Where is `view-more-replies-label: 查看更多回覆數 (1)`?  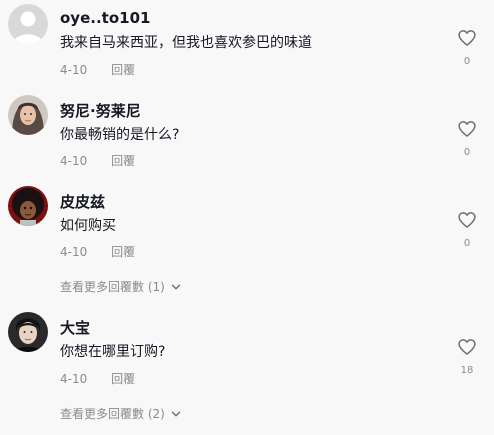
view-more-replies-label: 查看更多回覆數 (1) is located at coordinates (112, 287).